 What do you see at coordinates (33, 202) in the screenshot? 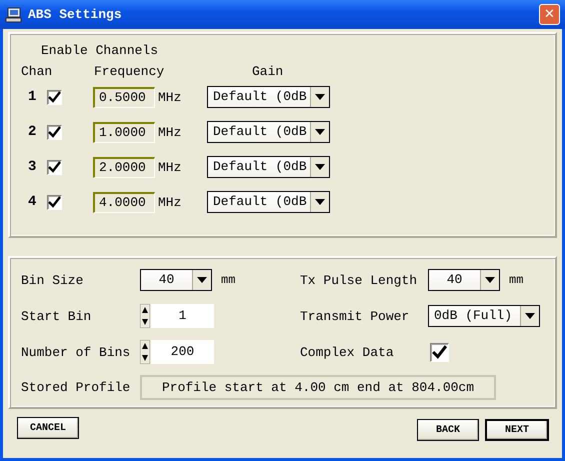
I see `channel-number: 4` at bounding box center [33, 202].